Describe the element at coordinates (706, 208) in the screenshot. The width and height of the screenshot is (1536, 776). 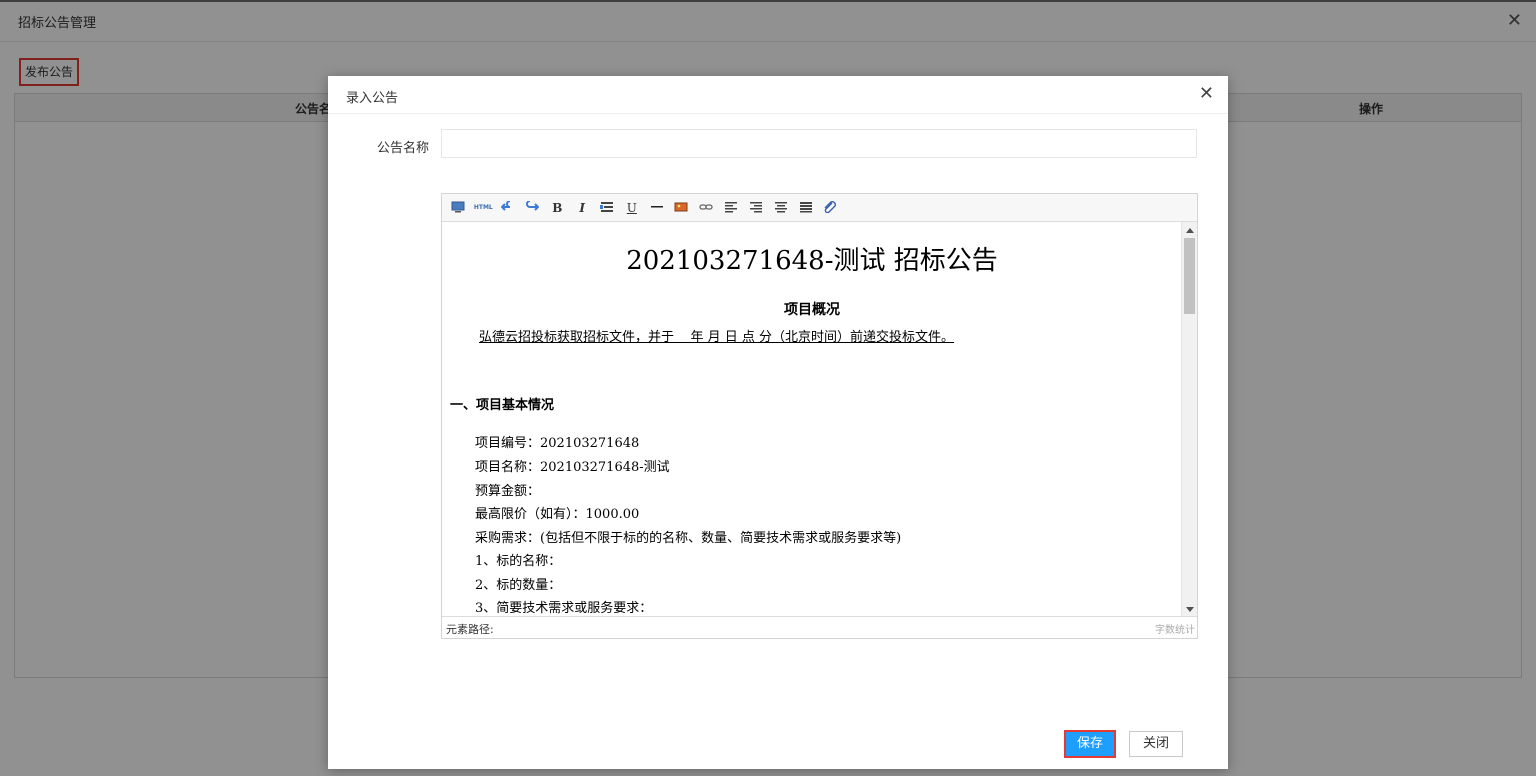
I see `link-icon` at that location.